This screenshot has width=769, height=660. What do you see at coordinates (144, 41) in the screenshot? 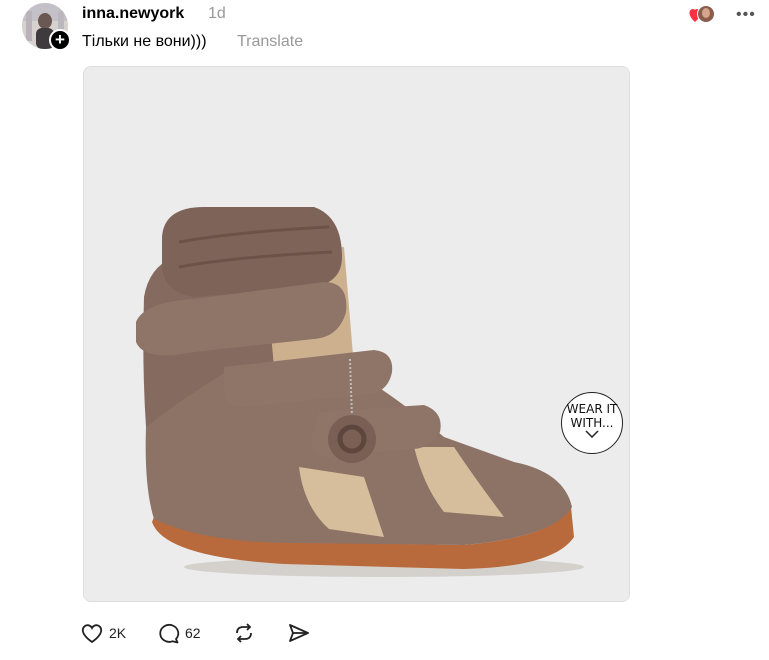
I see `post-caption: Тільки не вони)))` at bounding box center [144, 41].